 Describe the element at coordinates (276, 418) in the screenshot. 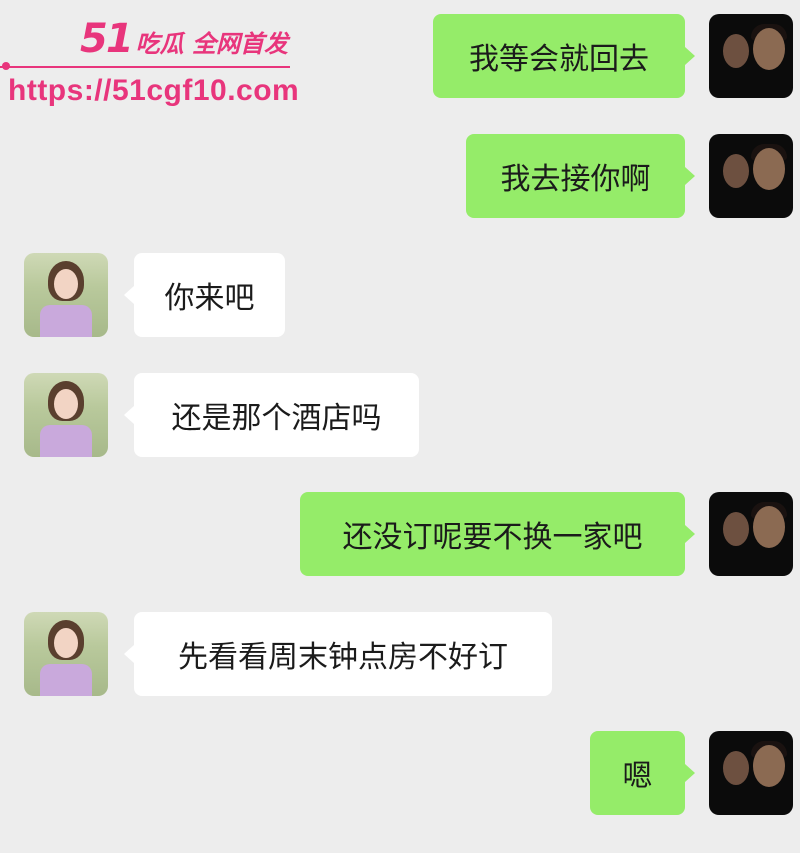

I see `message-text: 还是那个酒店吗` at that location.